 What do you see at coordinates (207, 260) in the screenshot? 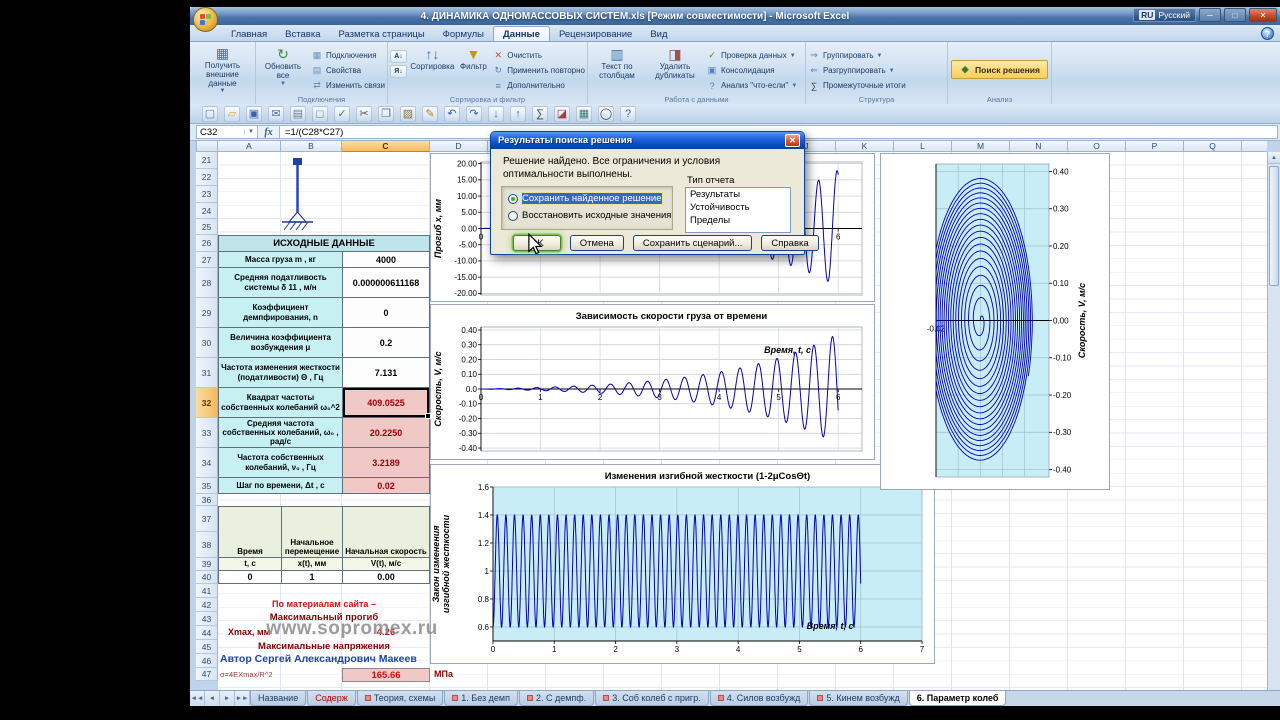
I see `row-header-27: 27` at bounding box center [207, 260].